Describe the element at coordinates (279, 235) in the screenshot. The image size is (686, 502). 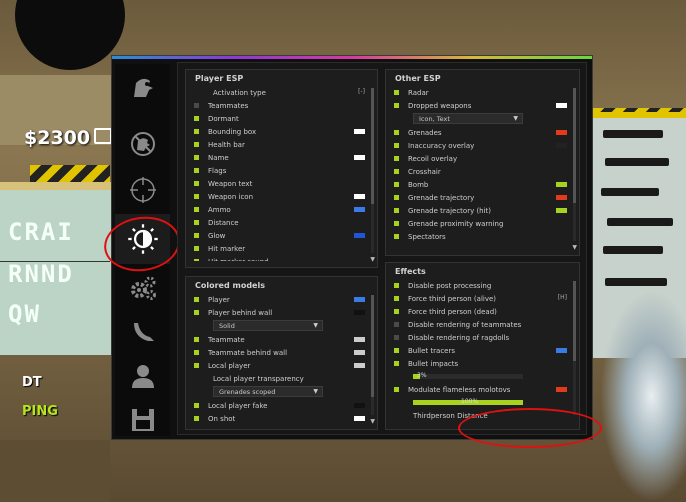
I see `option-row: Glow` at that location.